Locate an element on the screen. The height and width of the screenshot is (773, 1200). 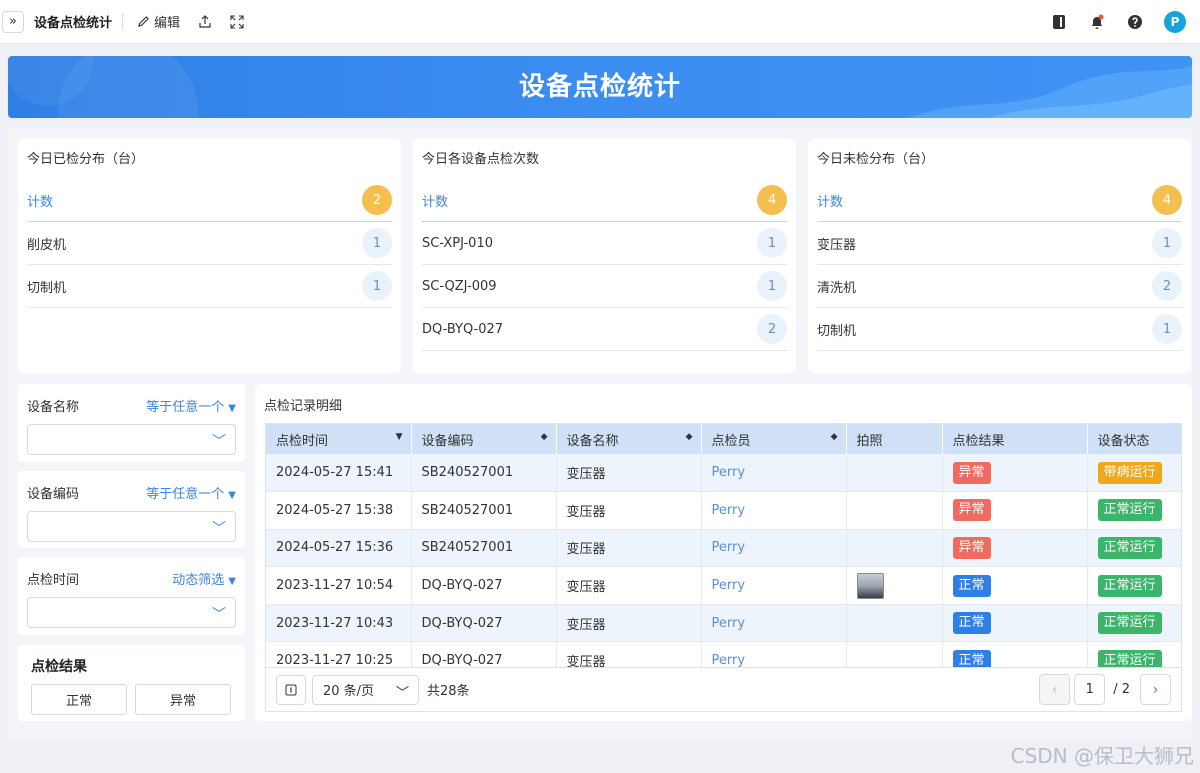
result-segmented-control: 正常 异常 is located at coordinates (131, 699).